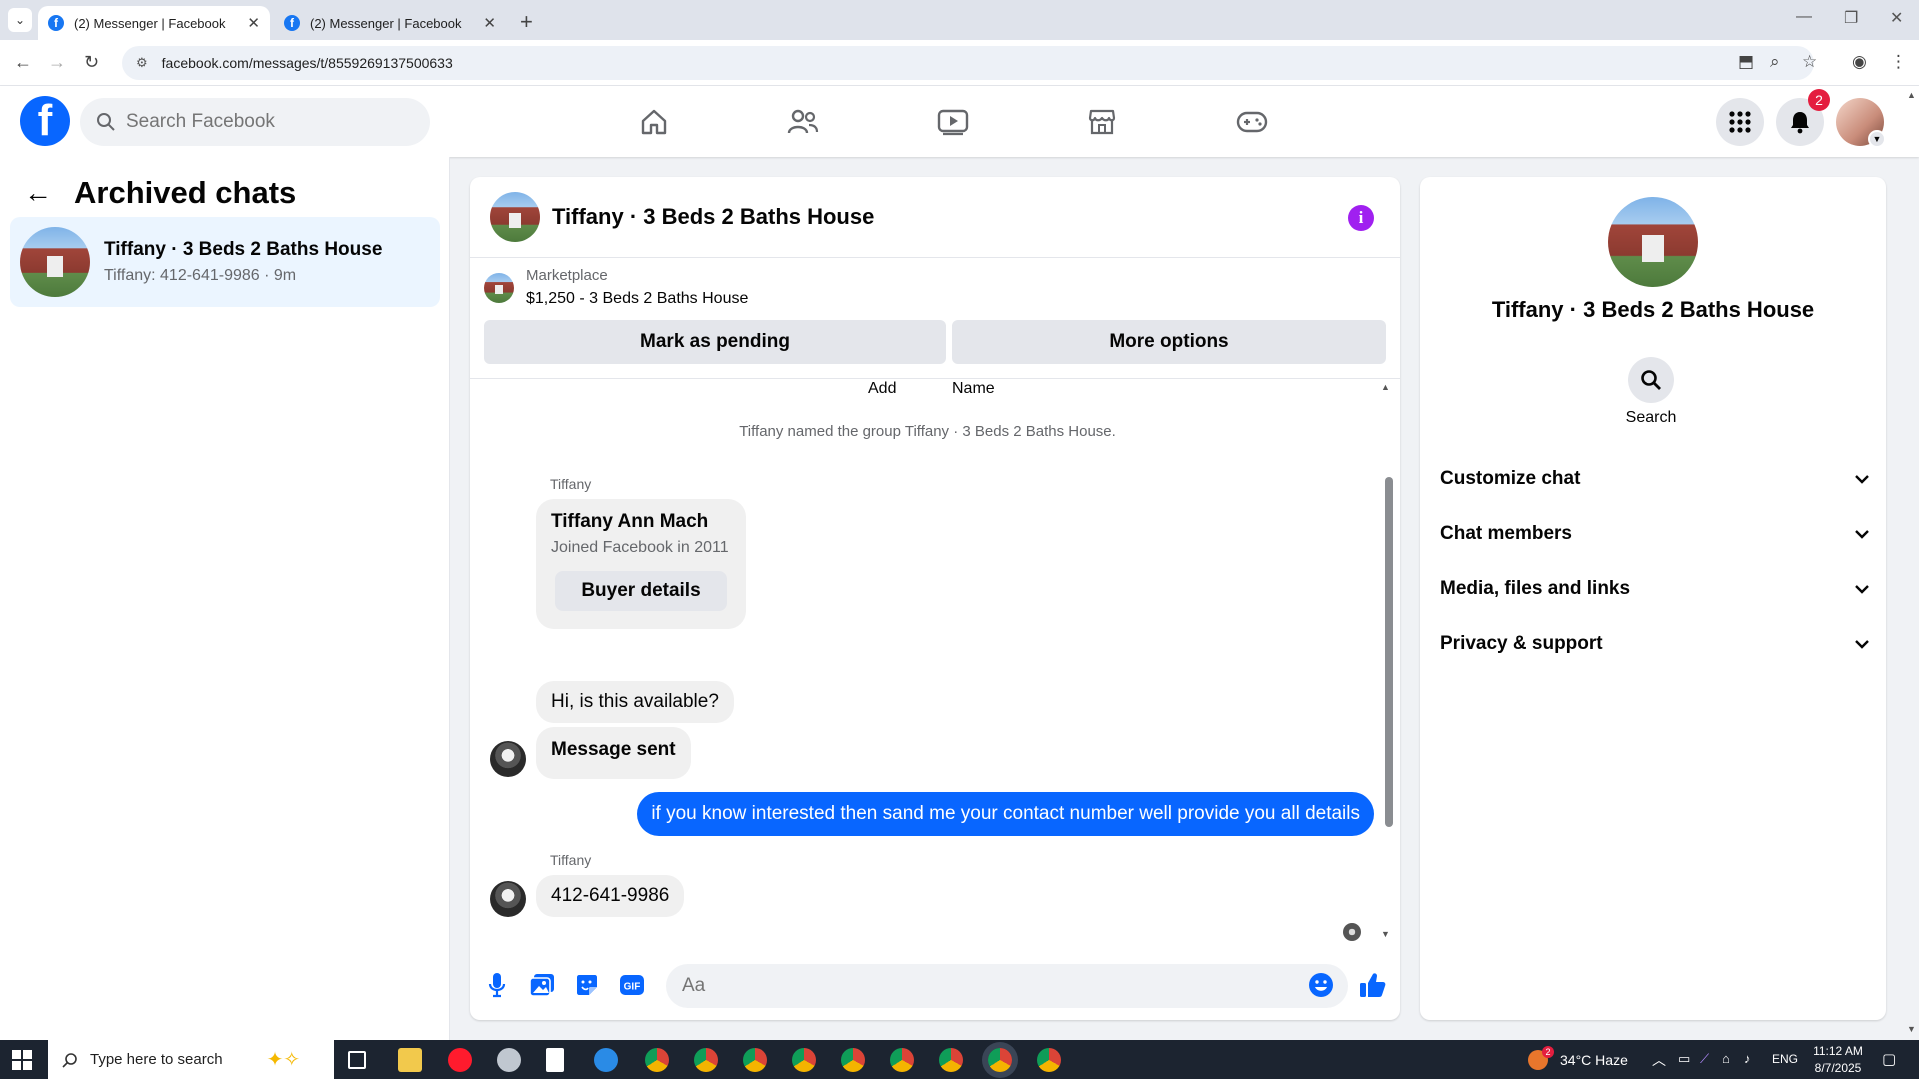 This screenshot has width=1919, height=1079. I want to click on microphone-icon, so click(497, 985).